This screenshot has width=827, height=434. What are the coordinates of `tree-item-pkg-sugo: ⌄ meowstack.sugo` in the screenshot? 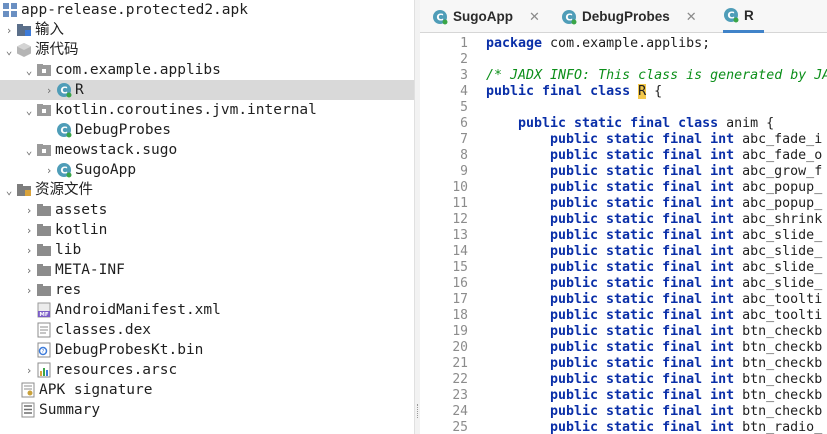 It's located at (207, 150).